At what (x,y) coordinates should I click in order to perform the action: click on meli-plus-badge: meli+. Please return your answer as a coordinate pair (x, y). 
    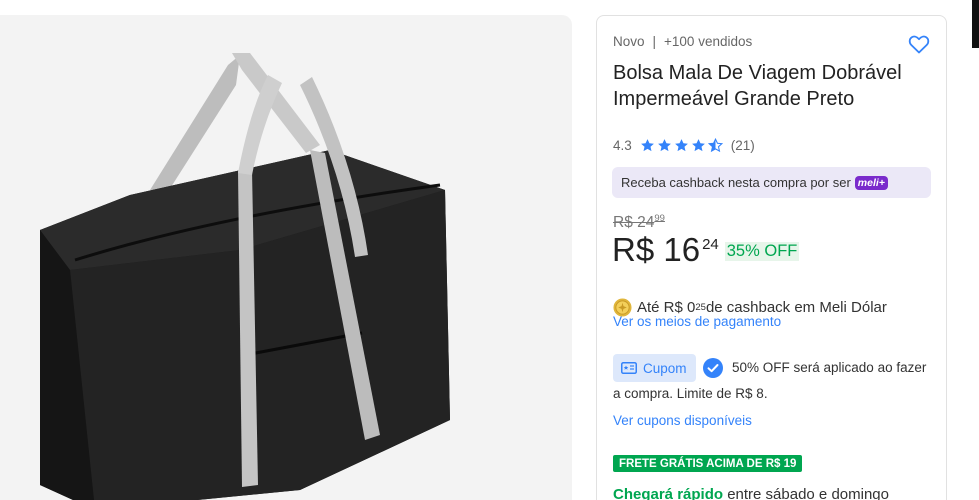
    Looking at the image, I should click on (871, 182).